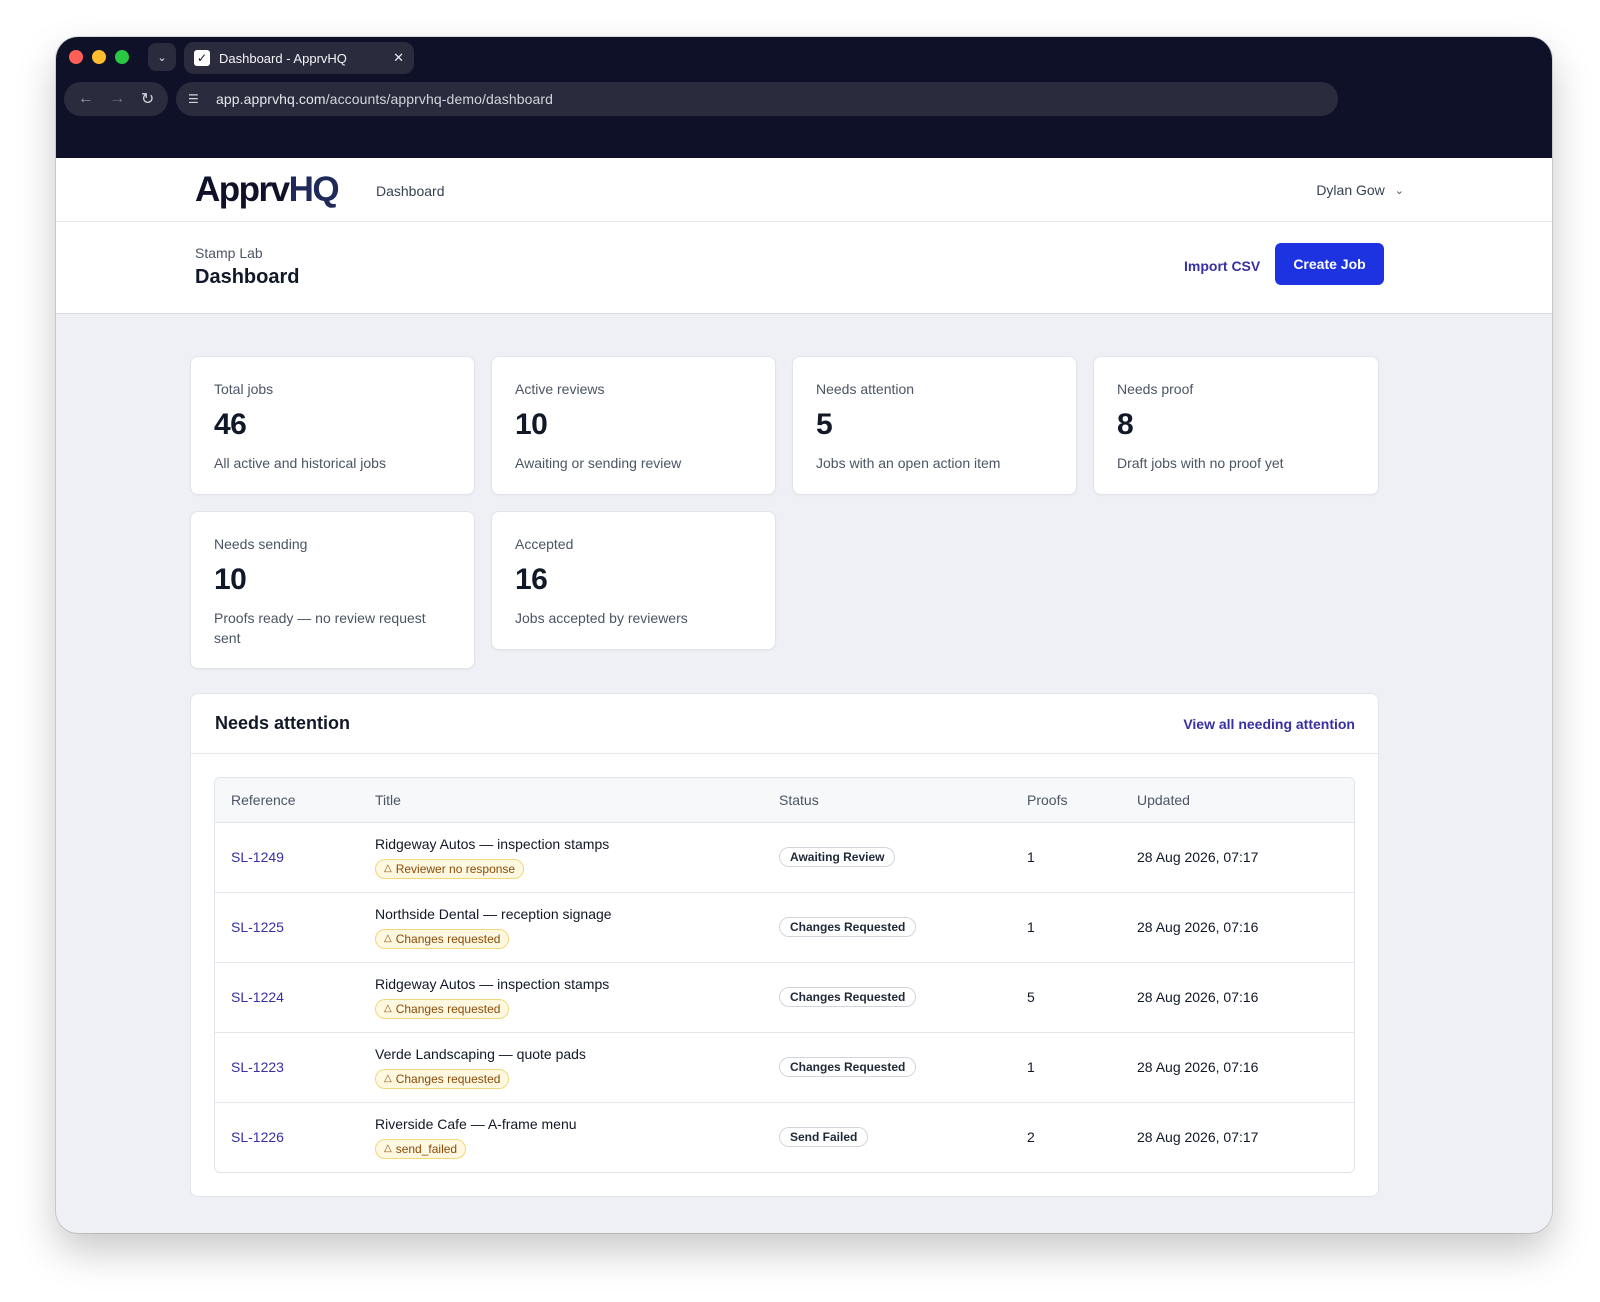  I want to click on window-controls, so click(99, 57).